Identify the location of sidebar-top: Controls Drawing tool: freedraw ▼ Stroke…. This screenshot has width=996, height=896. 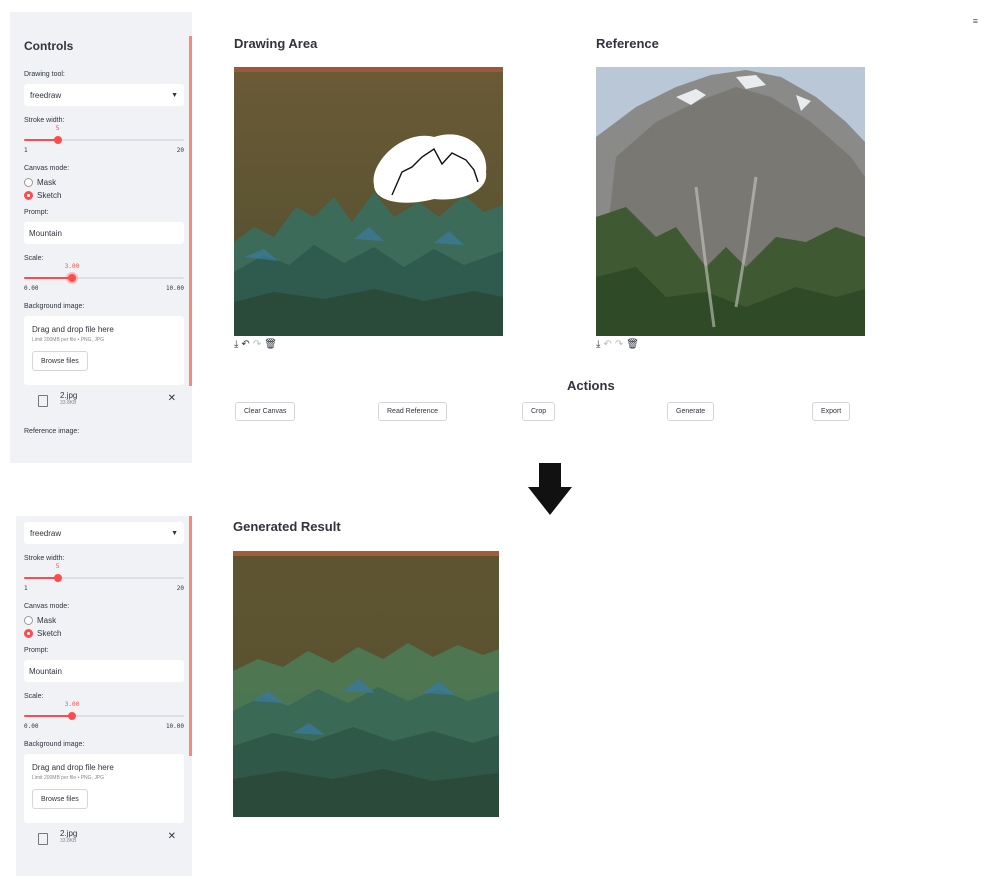
(101, 237).